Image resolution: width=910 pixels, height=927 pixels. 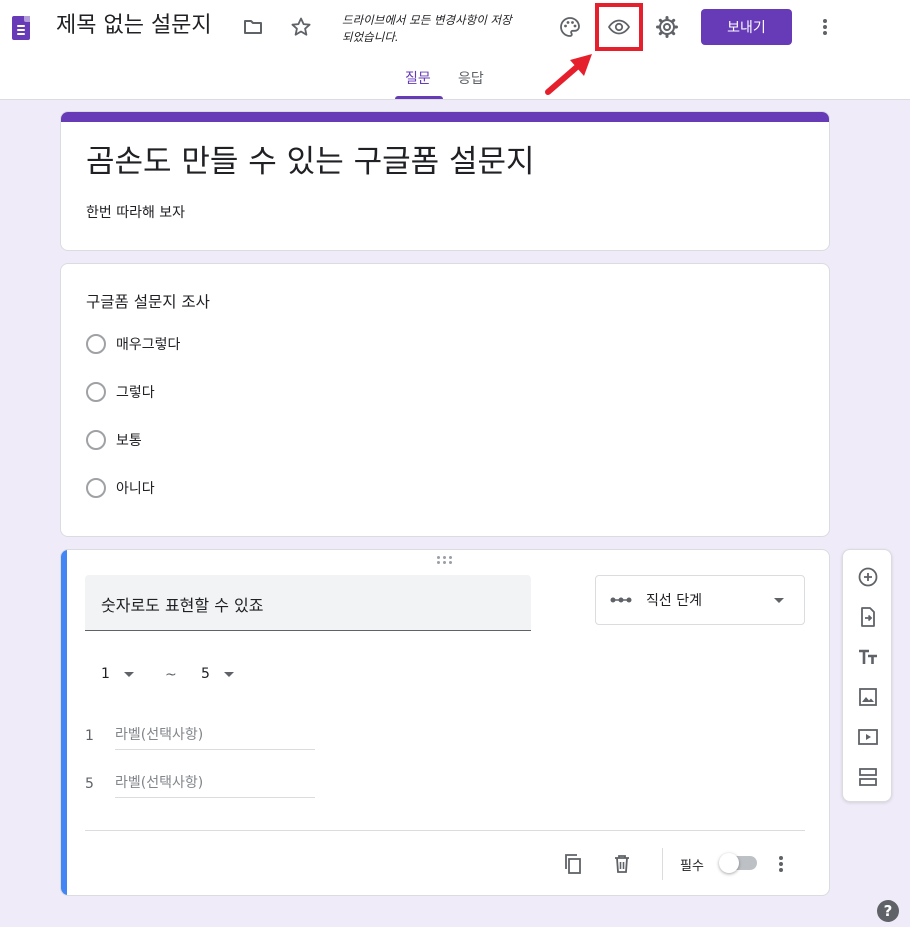 What do you see at coordinates (573, 864) in the screenshot?
I see `copy-icon` at bounding box center [573, 864].